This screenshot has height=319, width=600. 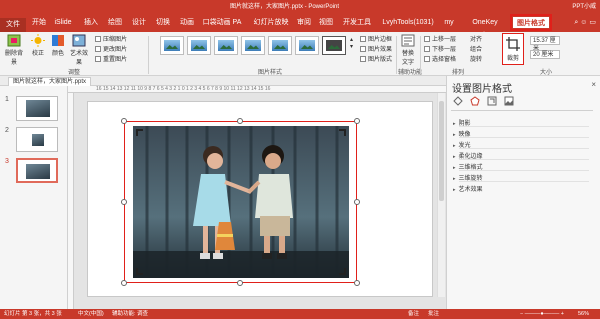 I want to click on pane-category-icons, so click(x=486, y=102).